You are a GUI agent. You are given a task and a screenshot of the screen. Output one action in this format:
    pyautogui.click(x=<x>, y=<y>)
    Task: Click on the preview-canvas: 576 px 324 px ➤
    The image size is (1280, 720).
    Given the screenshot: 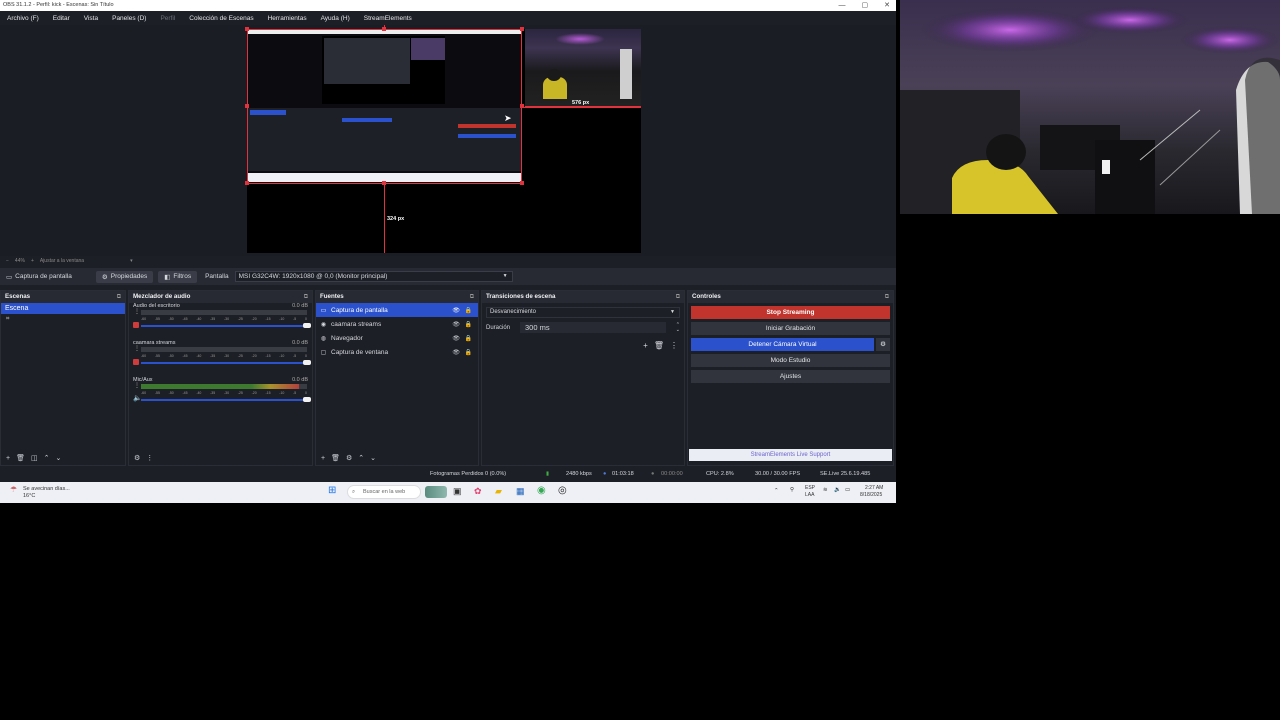 What is the action you would take?
    pyautogui.click(x=443, y=139)
    